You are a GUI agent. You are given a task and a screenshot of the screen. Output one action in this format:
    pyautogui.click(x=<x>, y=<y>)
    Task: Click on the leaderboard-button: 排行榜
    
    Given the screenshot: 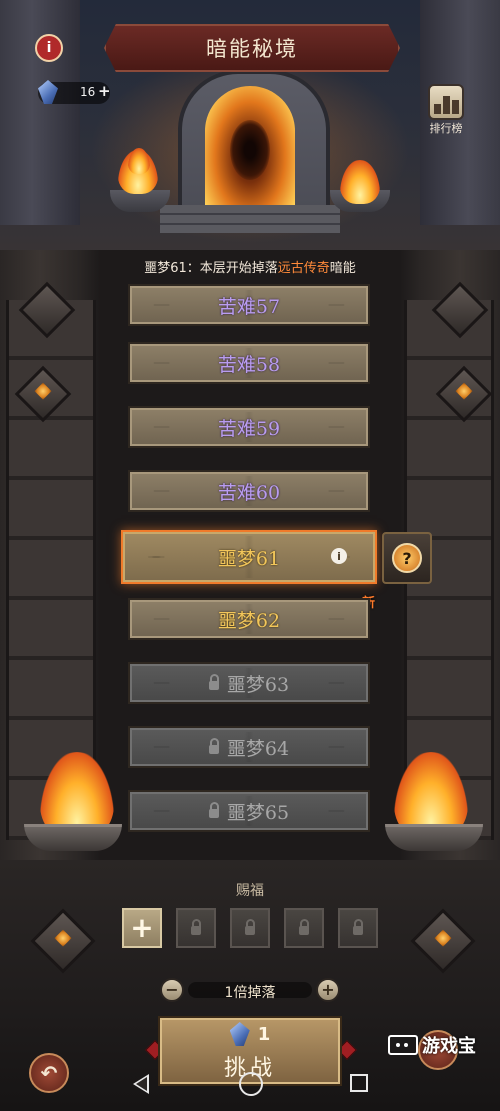 What is the action you would take?
    pyautogui.click(x=446, y=111)
    